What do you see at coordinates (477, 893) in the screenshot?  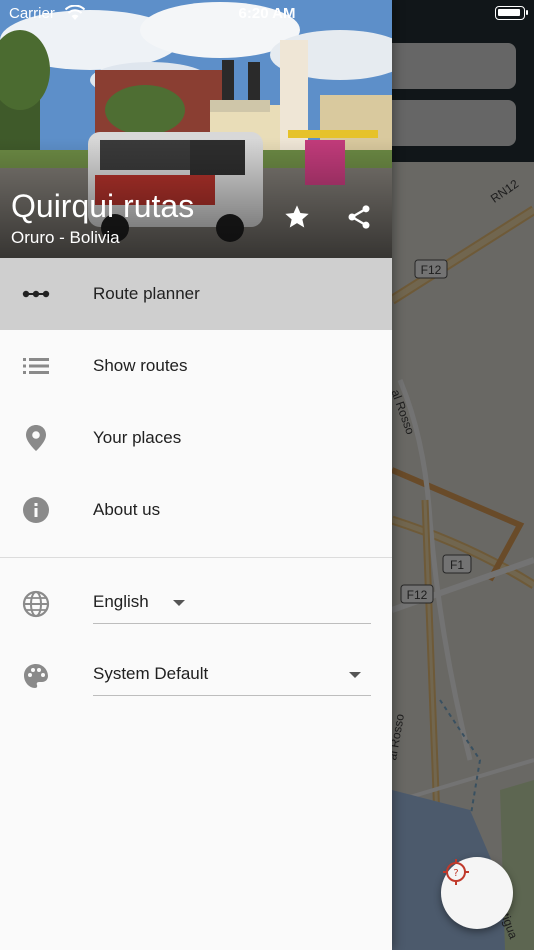 I see `locate-button: ?` at bounding box center [477, 893].